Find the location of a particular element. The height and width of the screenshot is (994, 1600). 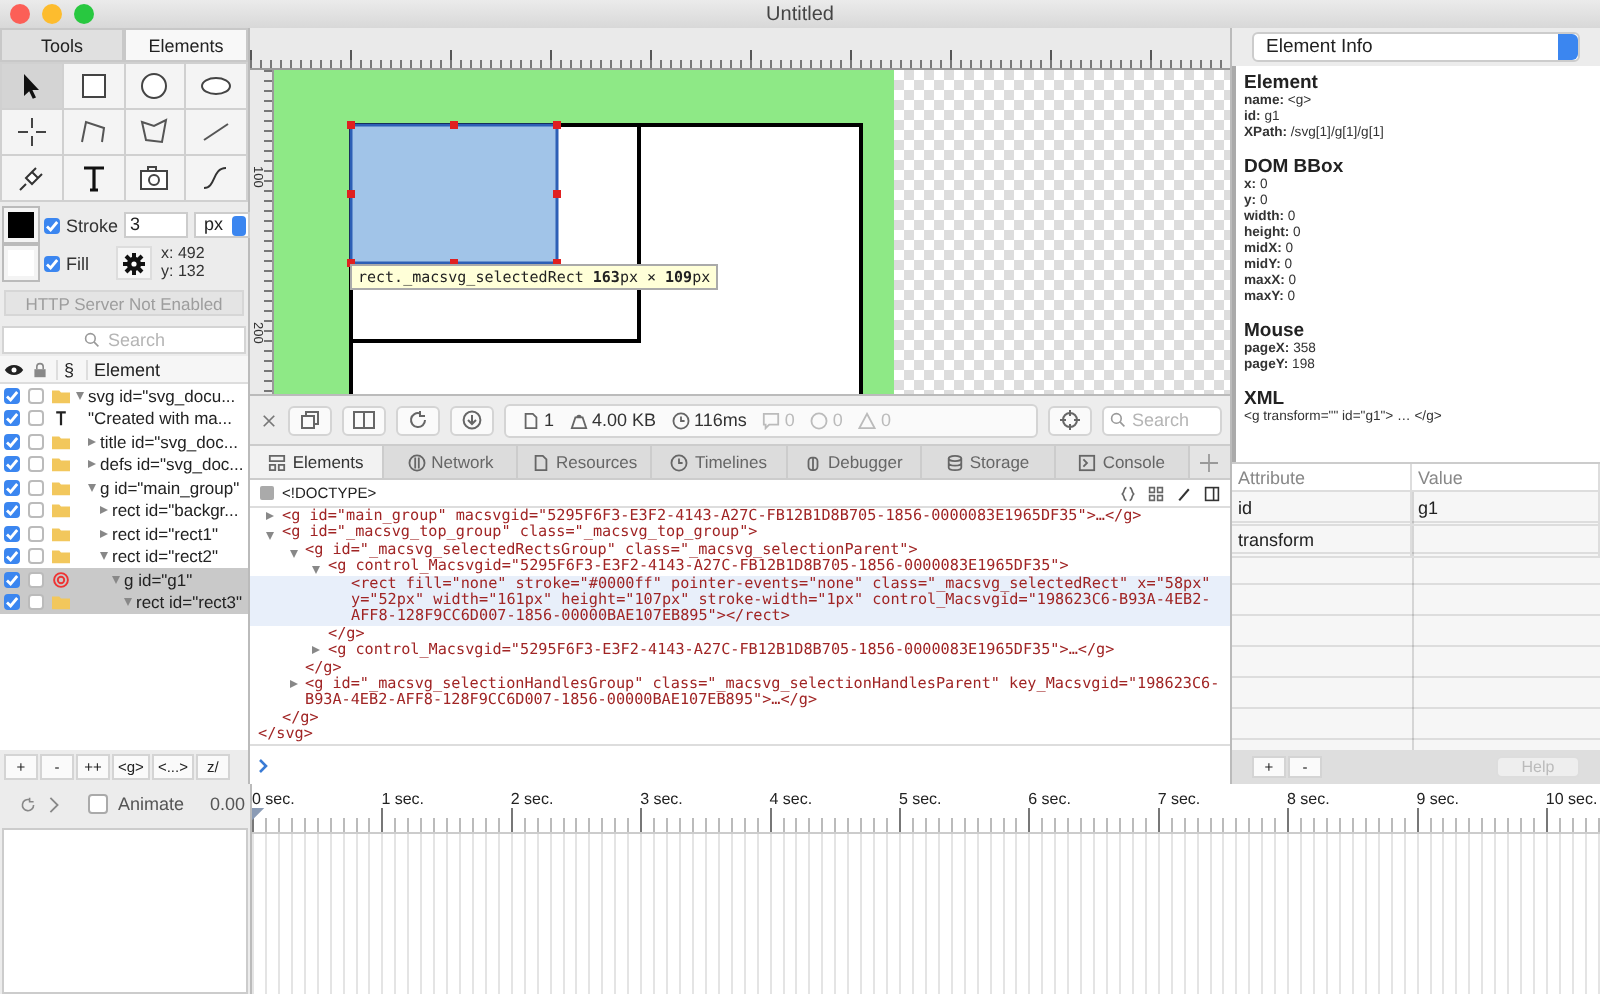

time-label: 7 sec. is located at coordinates (1180, 799).